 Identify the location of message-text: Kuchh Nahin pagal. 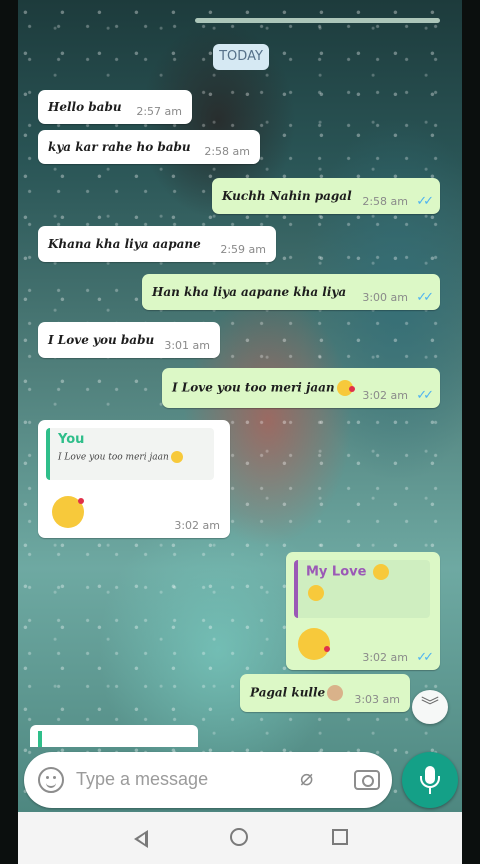
(287, 196).